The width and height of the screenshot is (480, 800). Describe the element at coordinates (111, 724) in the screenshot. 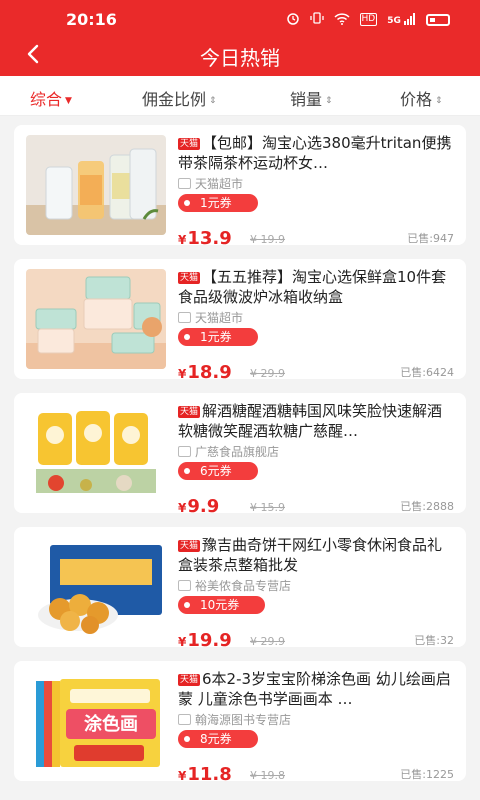

I see `coloring-book-cover-text: 涂色画` at that location.